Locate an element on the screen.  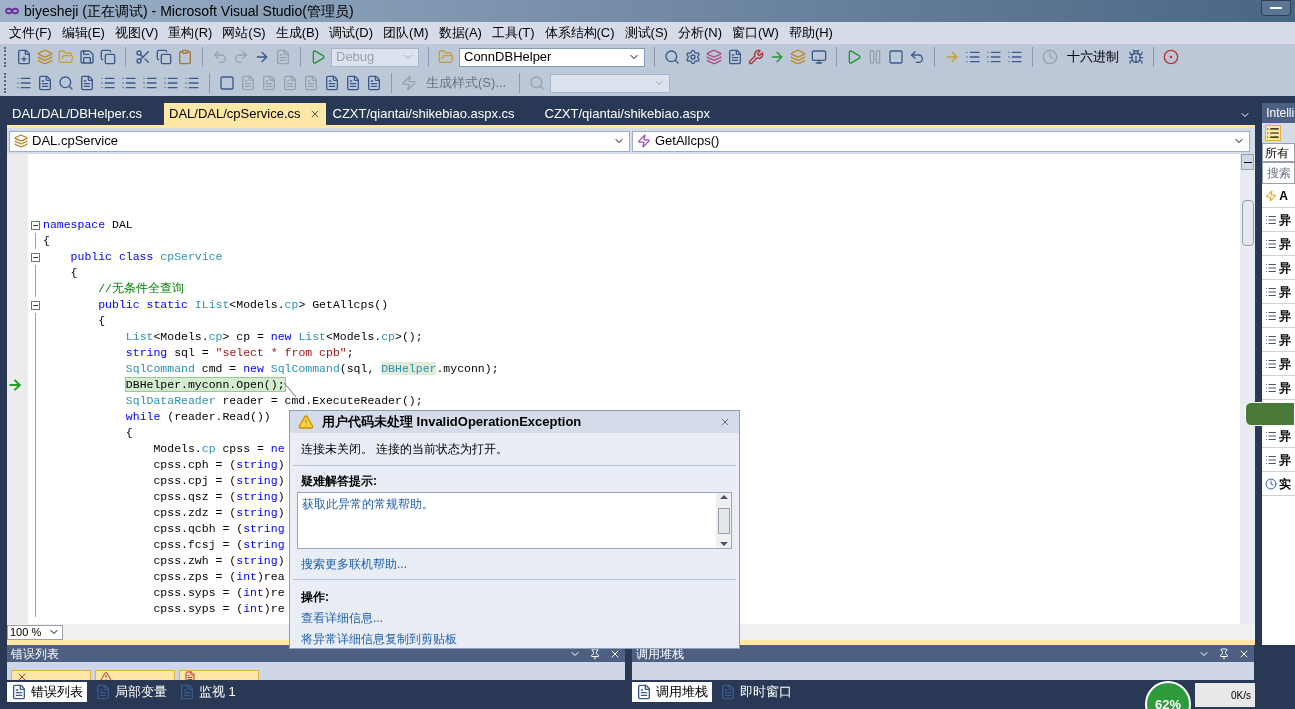
scroll-down-icon is located at coordinates (723, 544).